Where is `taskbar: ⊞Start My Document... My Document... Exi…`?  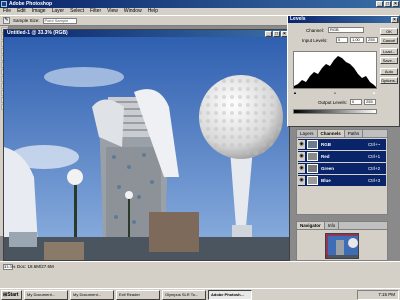 taskbar: ⊞Start My Document... My Document... Exi… is located at coordinates (200, 294).